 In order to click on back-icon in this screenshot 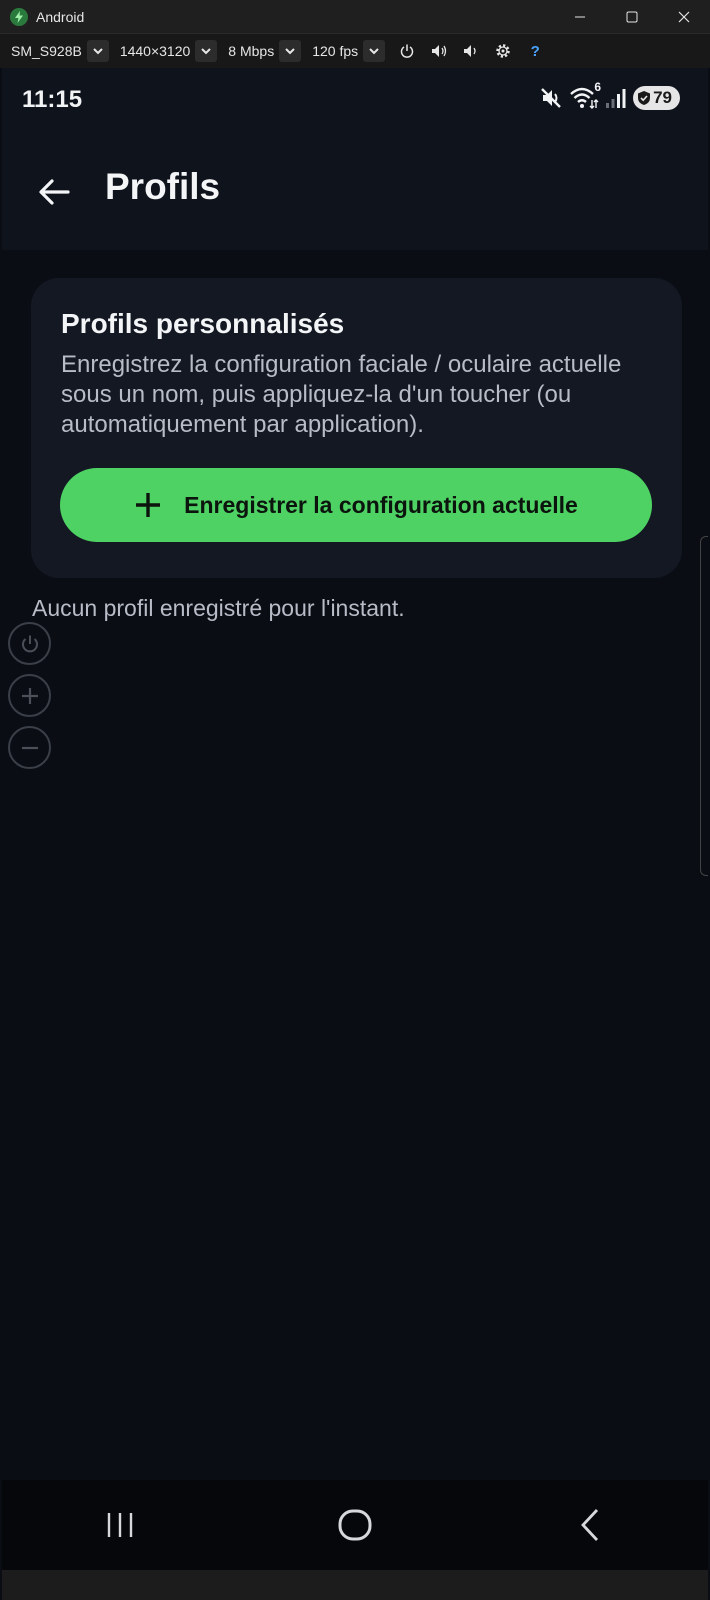, I will do `click(590, 1525)`.